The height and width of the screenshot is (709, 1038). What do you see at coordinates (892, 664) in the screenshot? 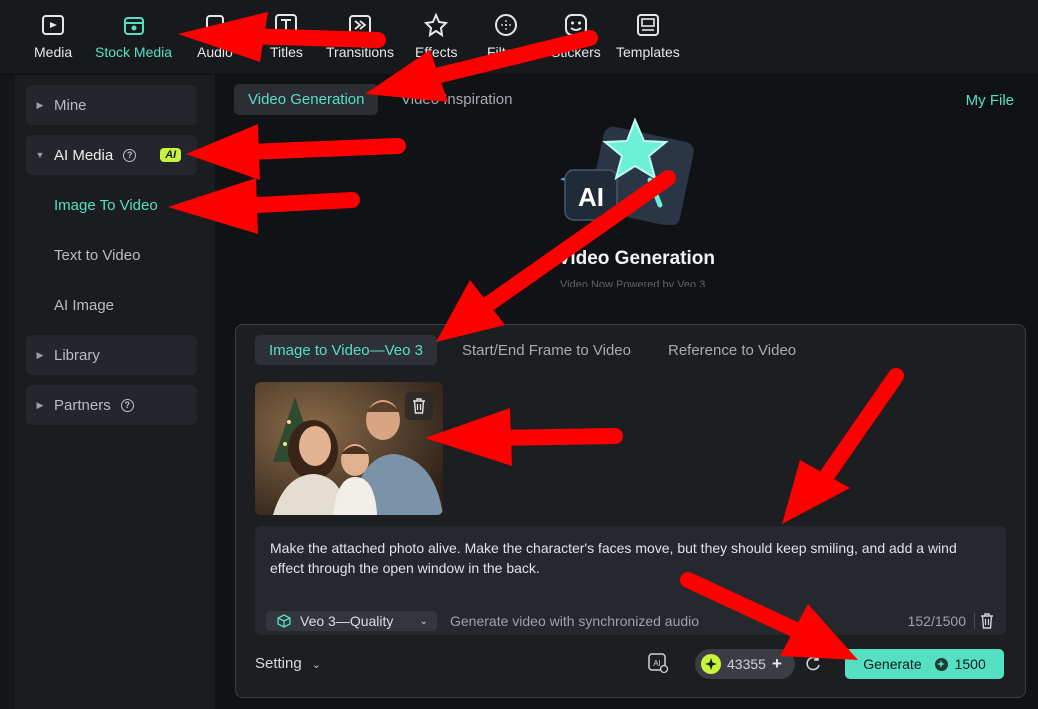
I see `generate-label: Generate` at bounding box center [892, 664].